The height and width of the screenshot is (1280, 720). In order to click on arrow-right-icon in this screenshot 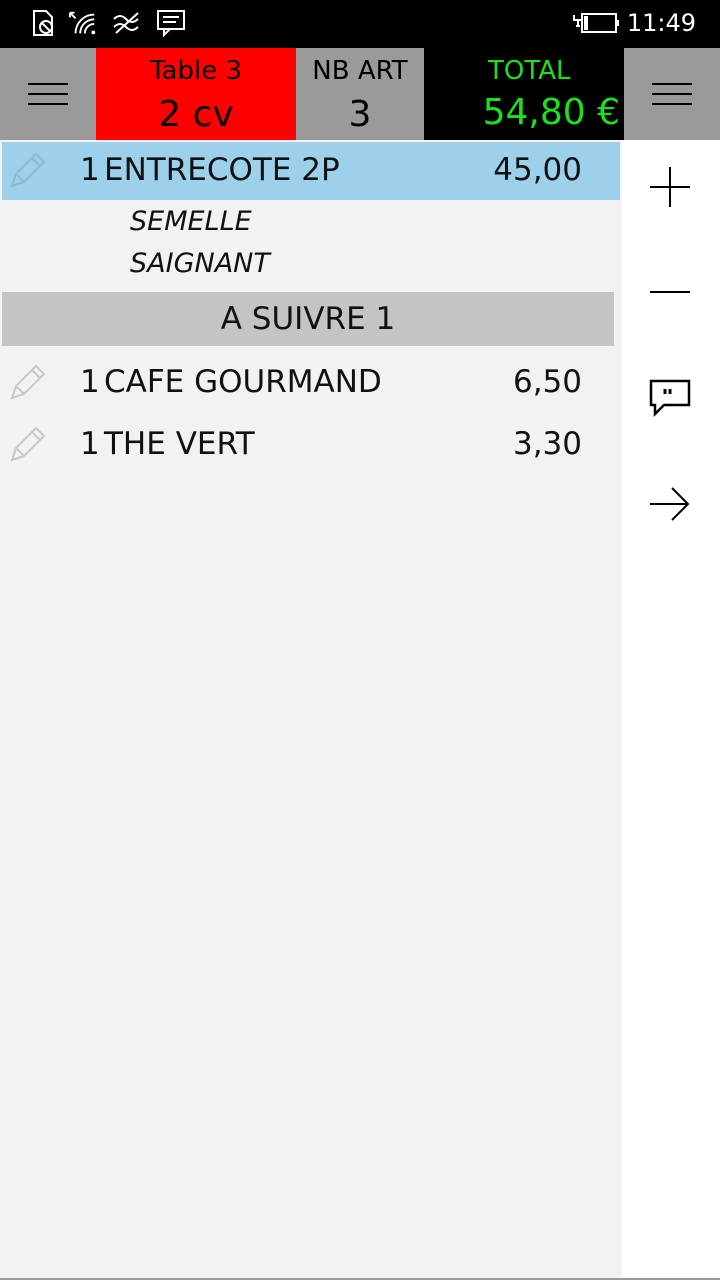, I will do `click(670, 504)`.